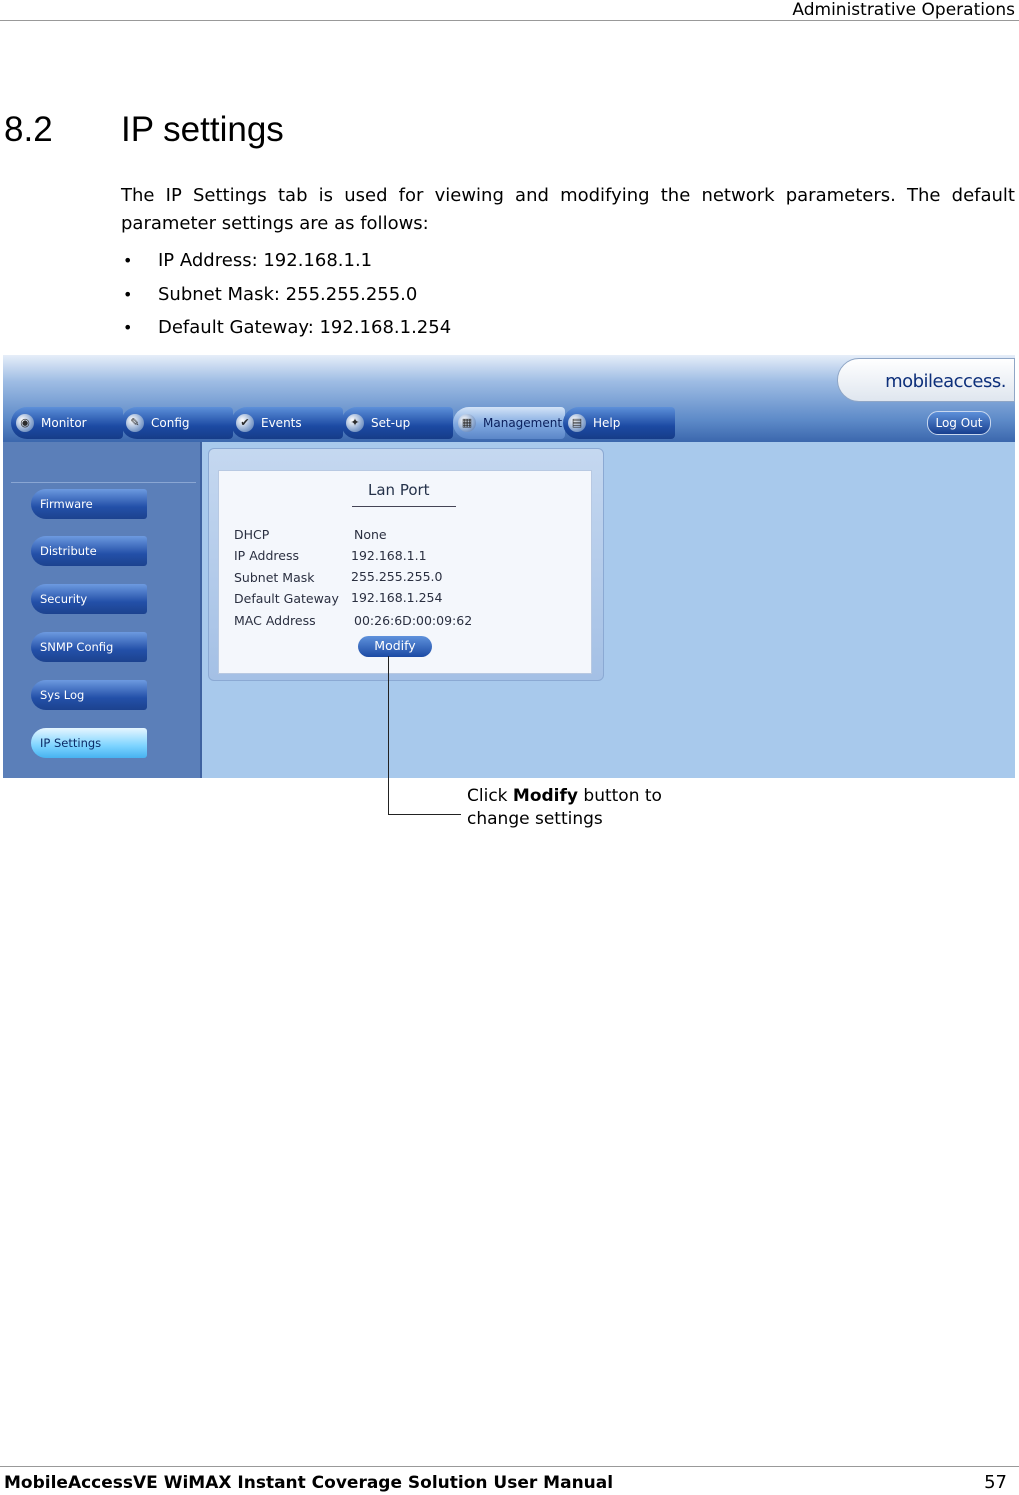 The width and height of the screenshot is (1019, 1495). I want to click on tab-config: ✎ Config, so click(177, 423).